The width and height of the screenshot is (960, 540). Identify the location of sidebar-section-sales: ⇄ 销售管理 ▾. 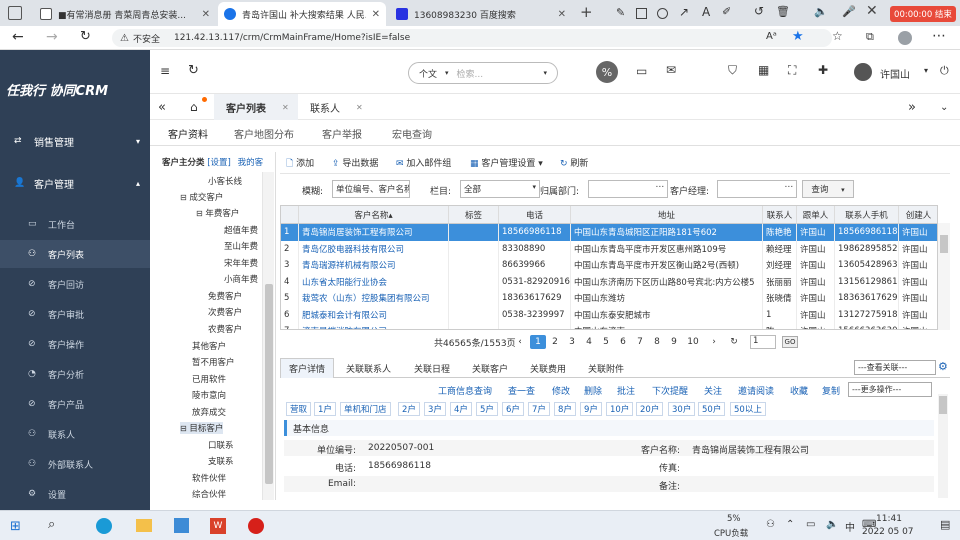
(75, 141).